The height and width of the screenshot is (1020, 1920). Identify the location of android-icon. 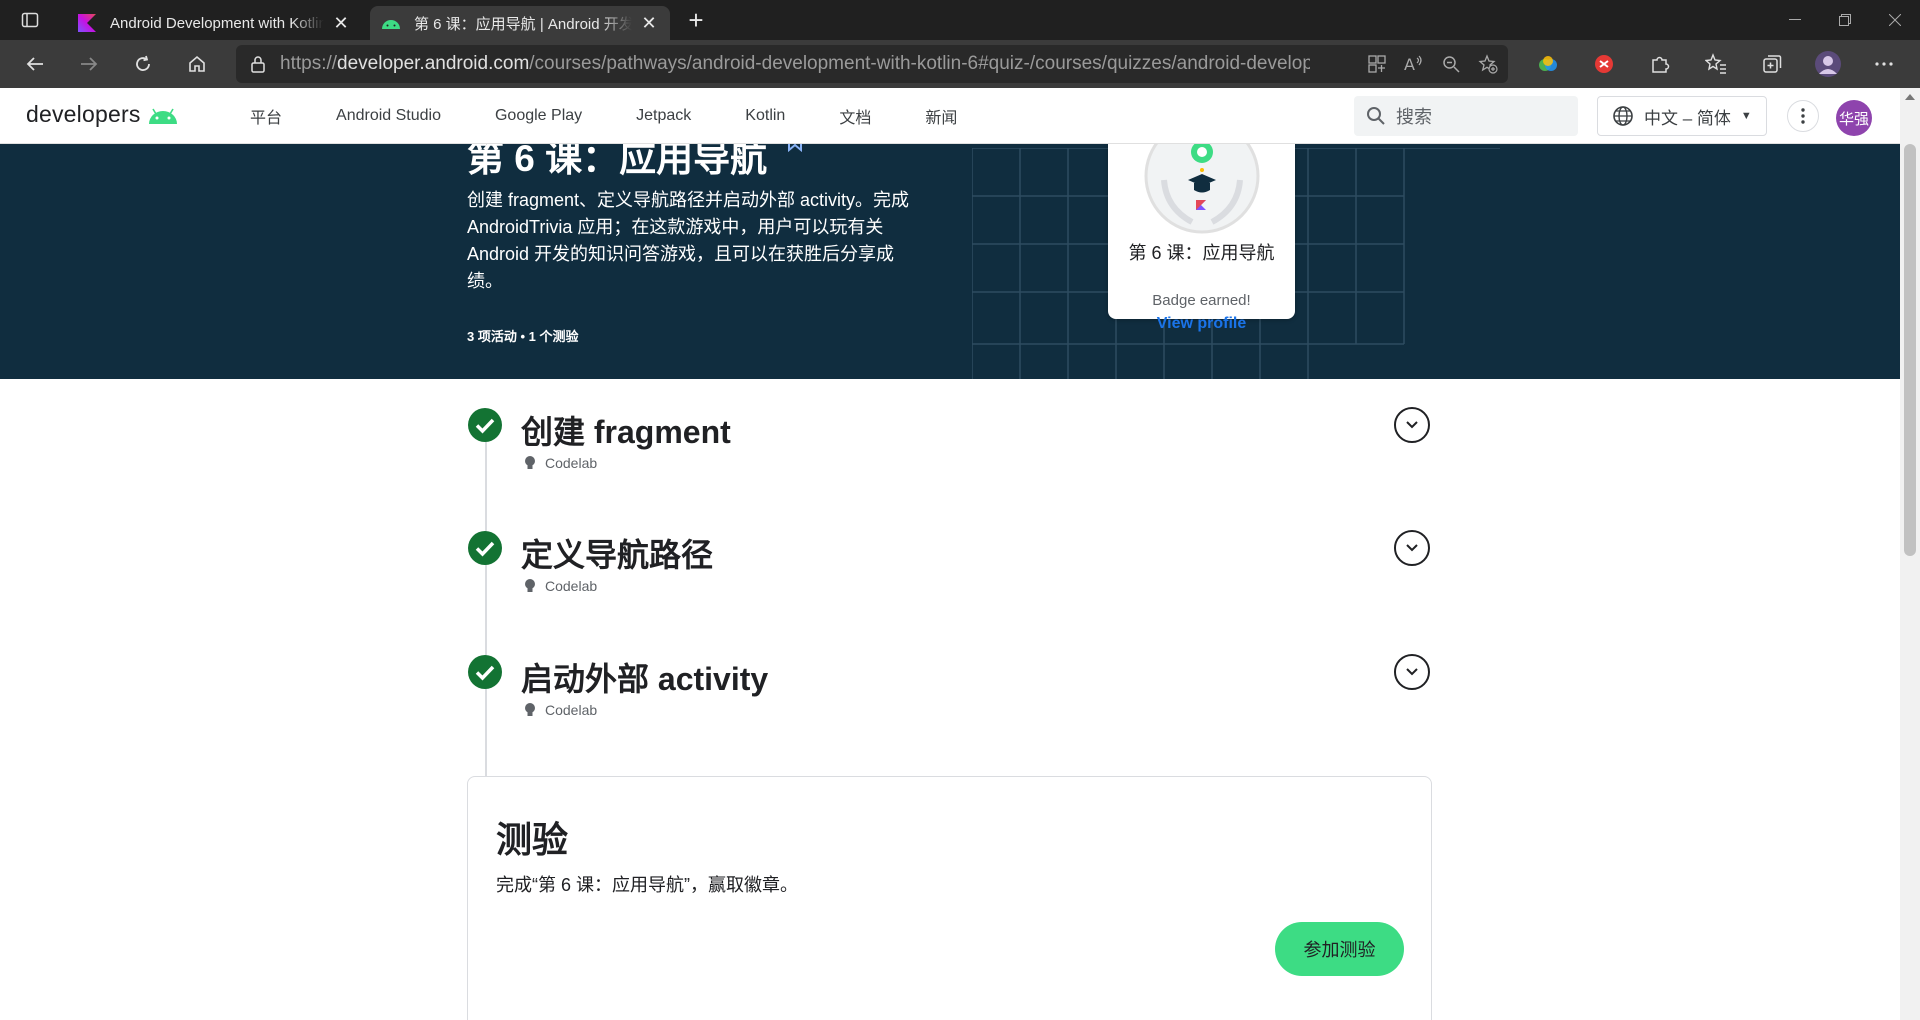
(391, 24).